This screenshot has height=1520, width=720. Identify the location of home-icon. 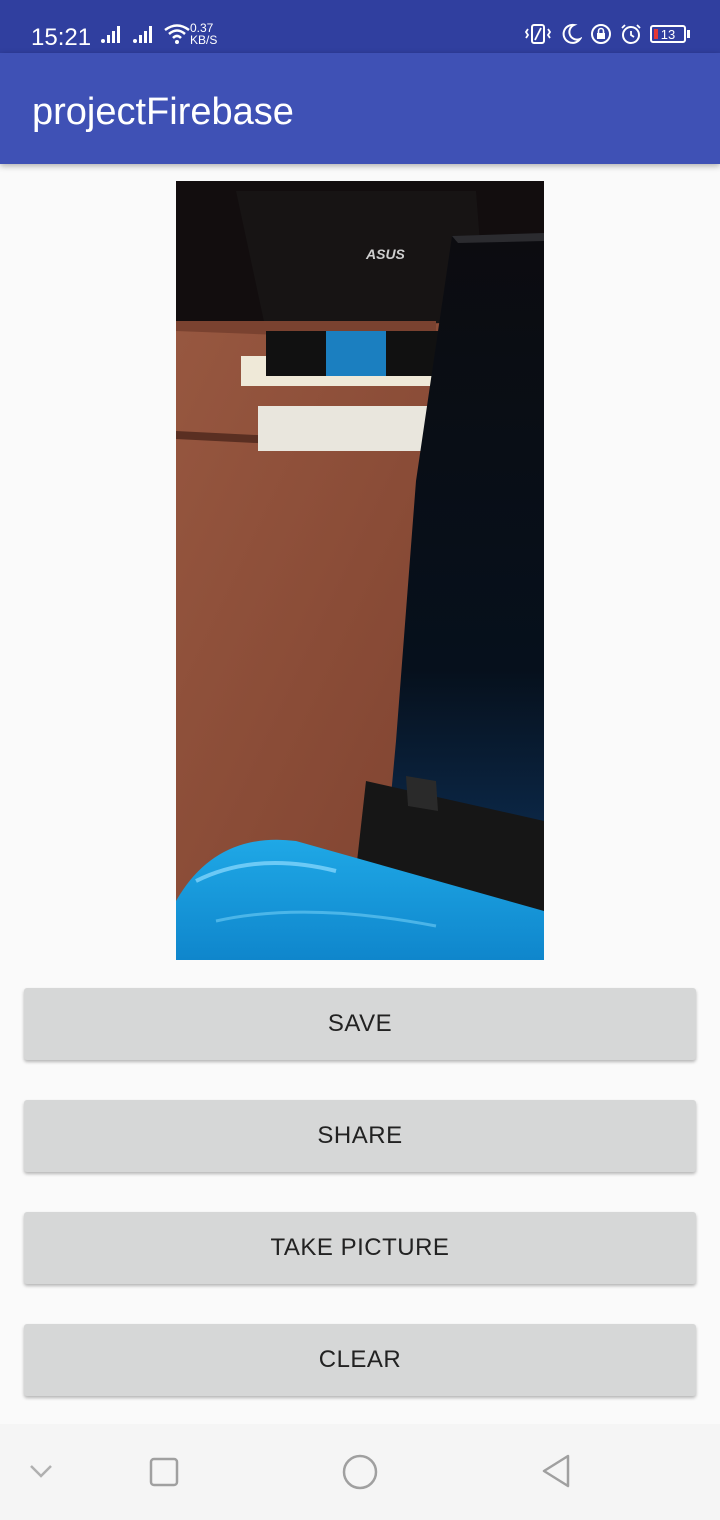
(360, 1472).